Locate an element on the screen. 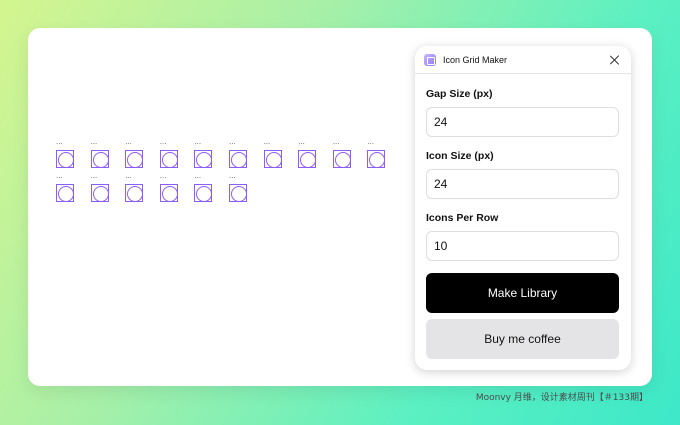 This screenshot has height=425, width=680. panel-title: Icon Grid Maker is located at coordinates (475, 59).